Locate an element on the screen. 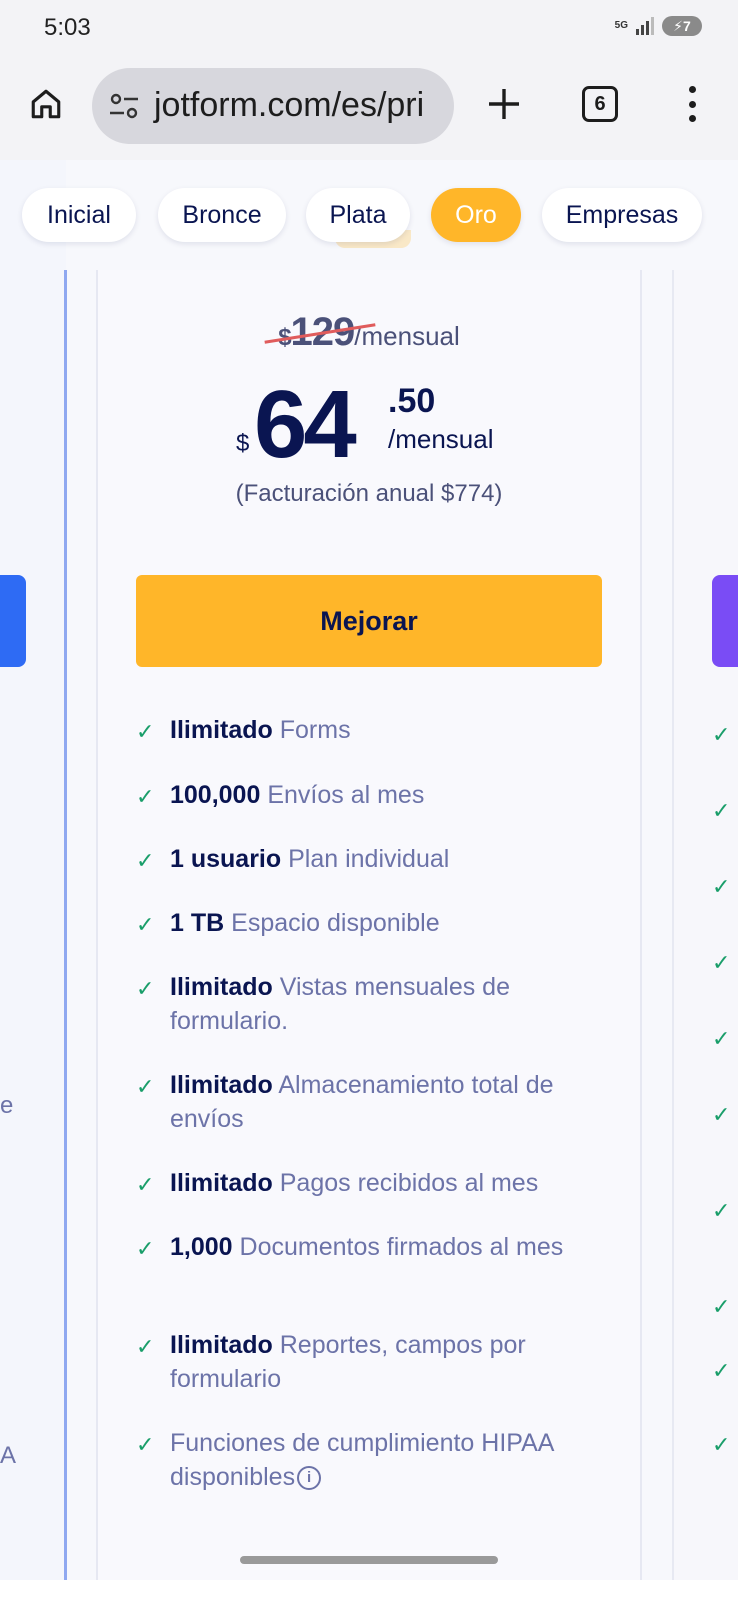 The height and width of the screenshot is (1600, 738). upgrade-button: Mejorar is located at coordinates (369, 621).